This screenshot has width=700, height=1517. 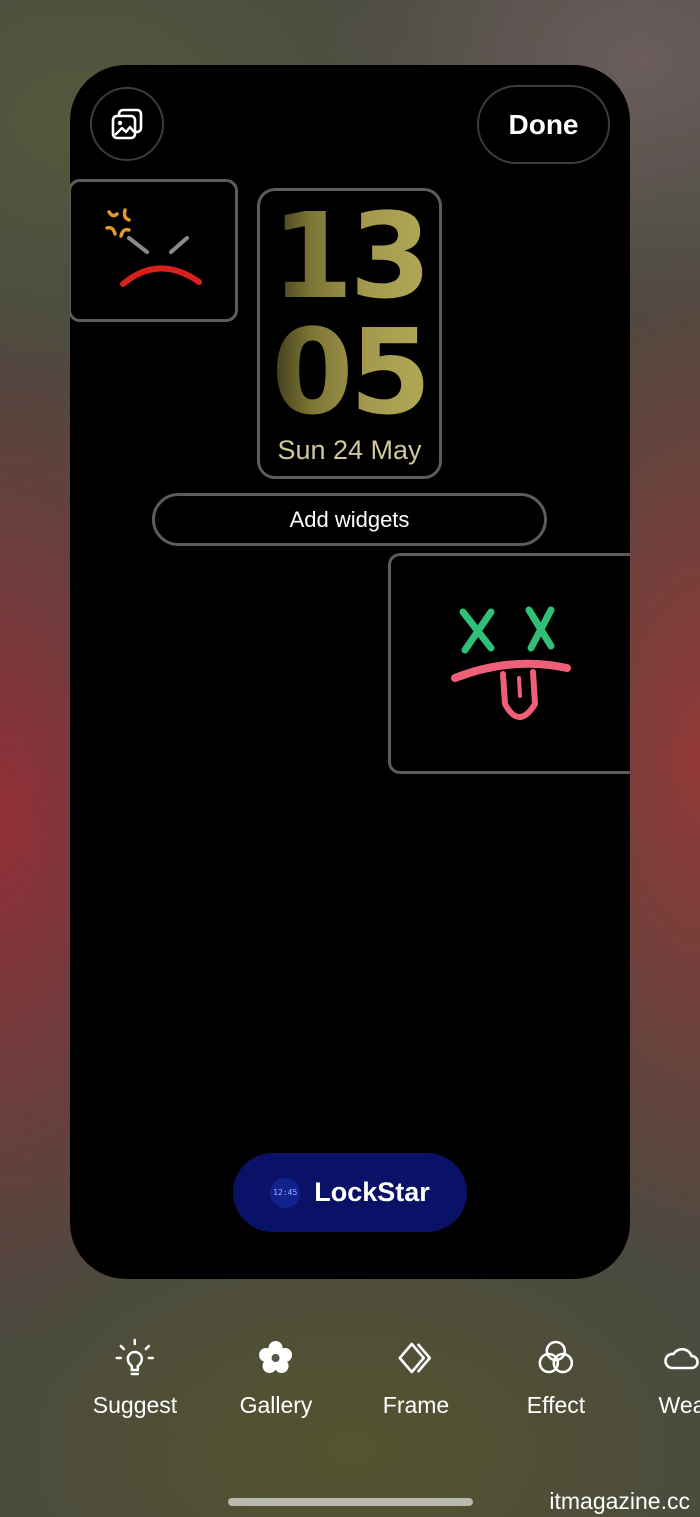 I want to click on lockstar-icon-time: 12:45, so click(x=285, y=1192).